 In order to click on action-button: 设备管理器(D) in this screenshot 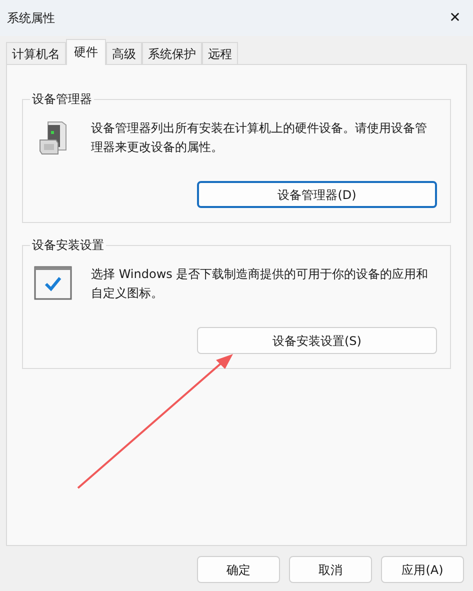, I will do `click(317, 194)`.